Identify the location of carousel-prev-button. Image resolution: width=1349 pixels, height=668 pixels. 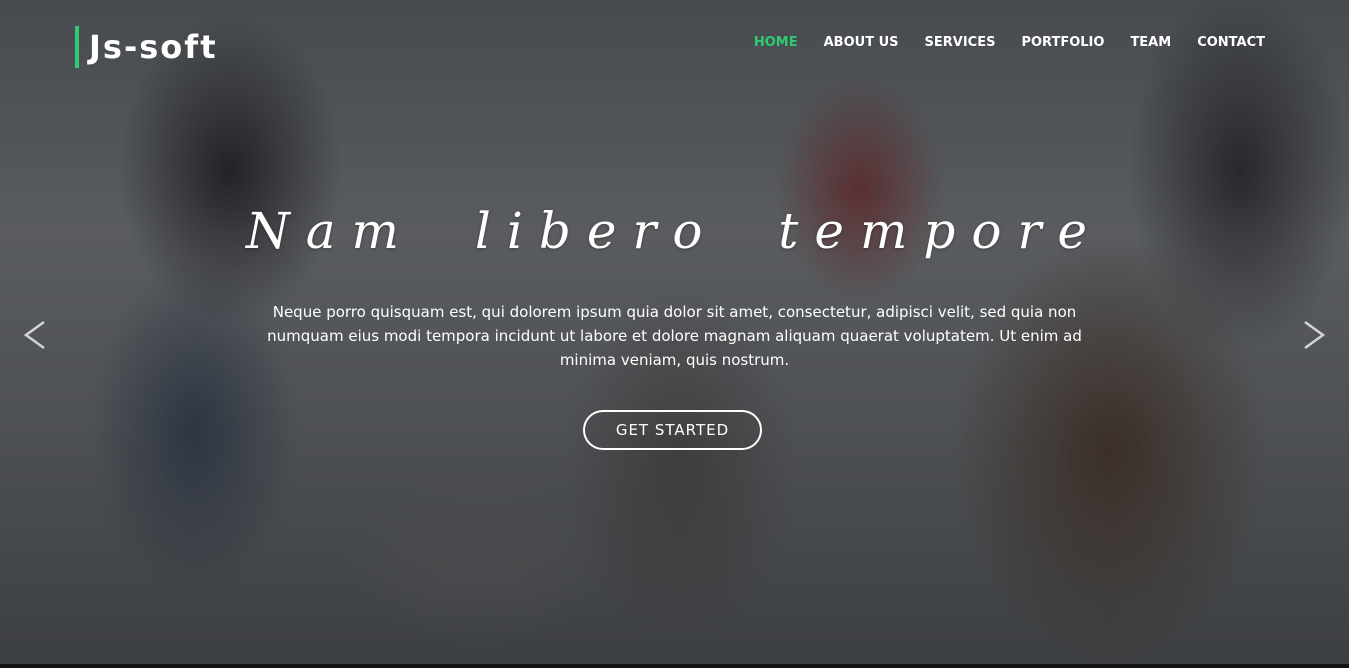
(35, 335).